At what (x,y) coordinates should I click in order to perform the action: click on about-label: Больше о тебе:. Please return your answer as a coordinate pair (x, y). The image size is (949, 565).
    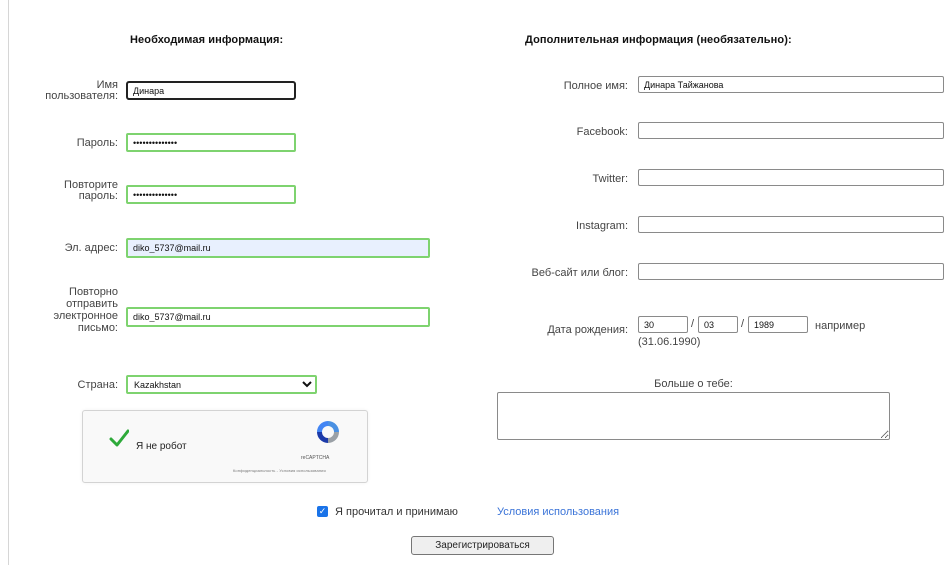
    Looking at the image, I should click on (693, 384).